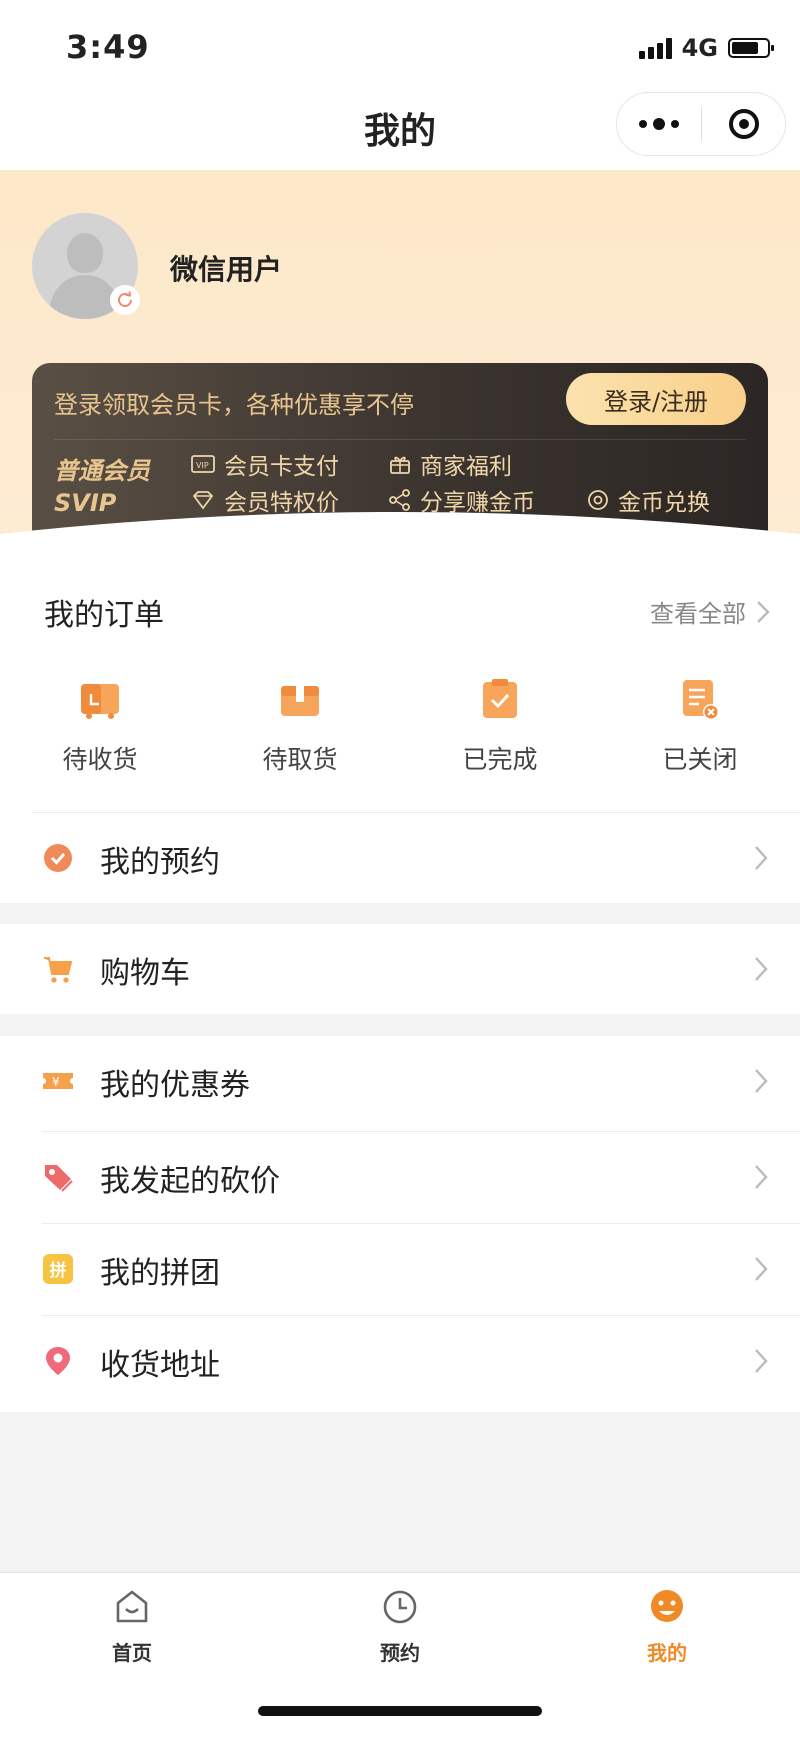 This screenshot has width=800, height=1737. I want to click on tab-mine: 我的, so click(667, 1626).